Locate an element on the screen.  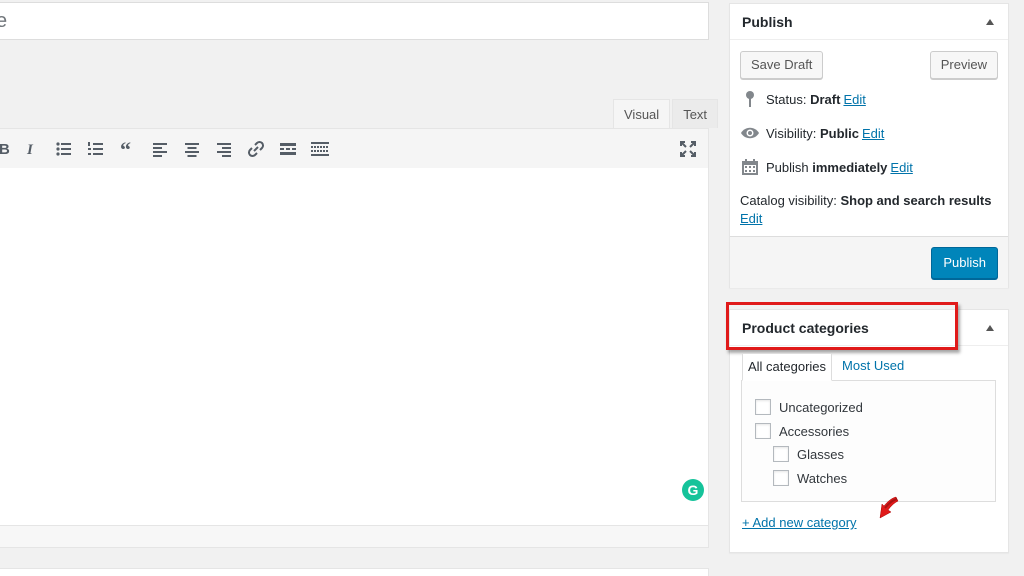
edit-catalog-visibility-link: Edit is located at coordinates (751, 218).